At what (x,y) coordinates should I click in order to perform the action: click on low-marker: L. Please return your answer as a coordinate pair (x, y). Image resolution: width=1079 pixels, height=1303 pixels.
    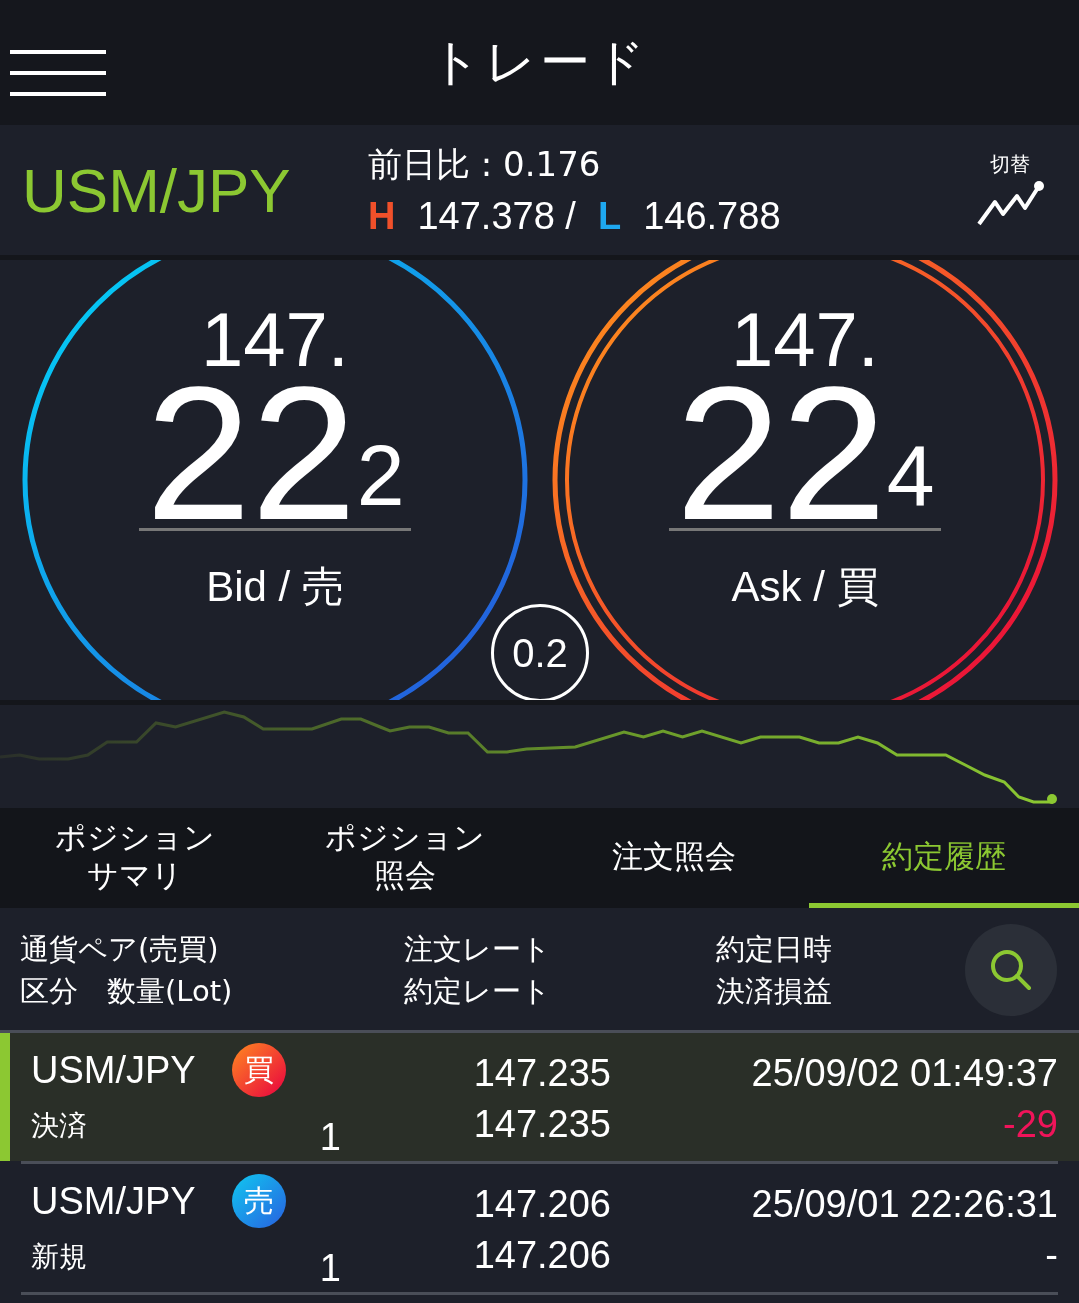
    Looking at the image, I should click on (609, 216).